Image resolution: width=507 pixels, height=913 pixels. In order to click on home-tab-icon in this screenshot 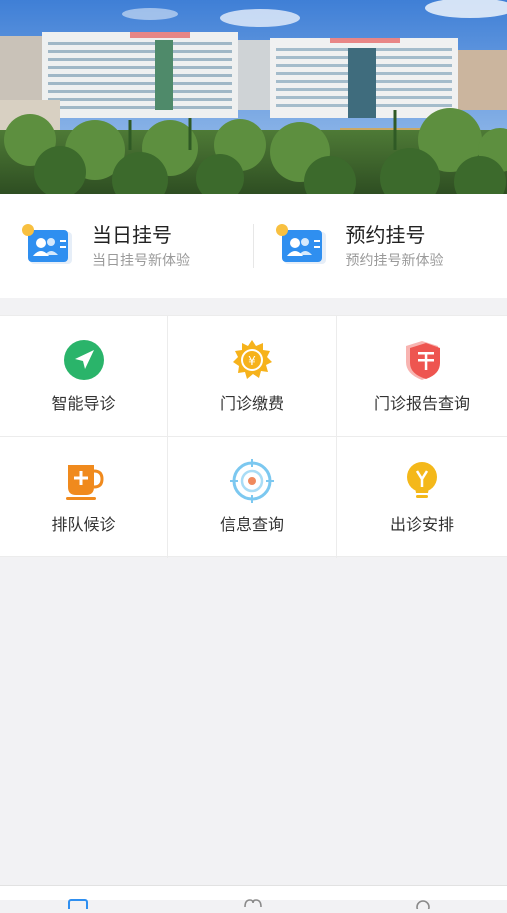, I will do `click(78, 899)`.